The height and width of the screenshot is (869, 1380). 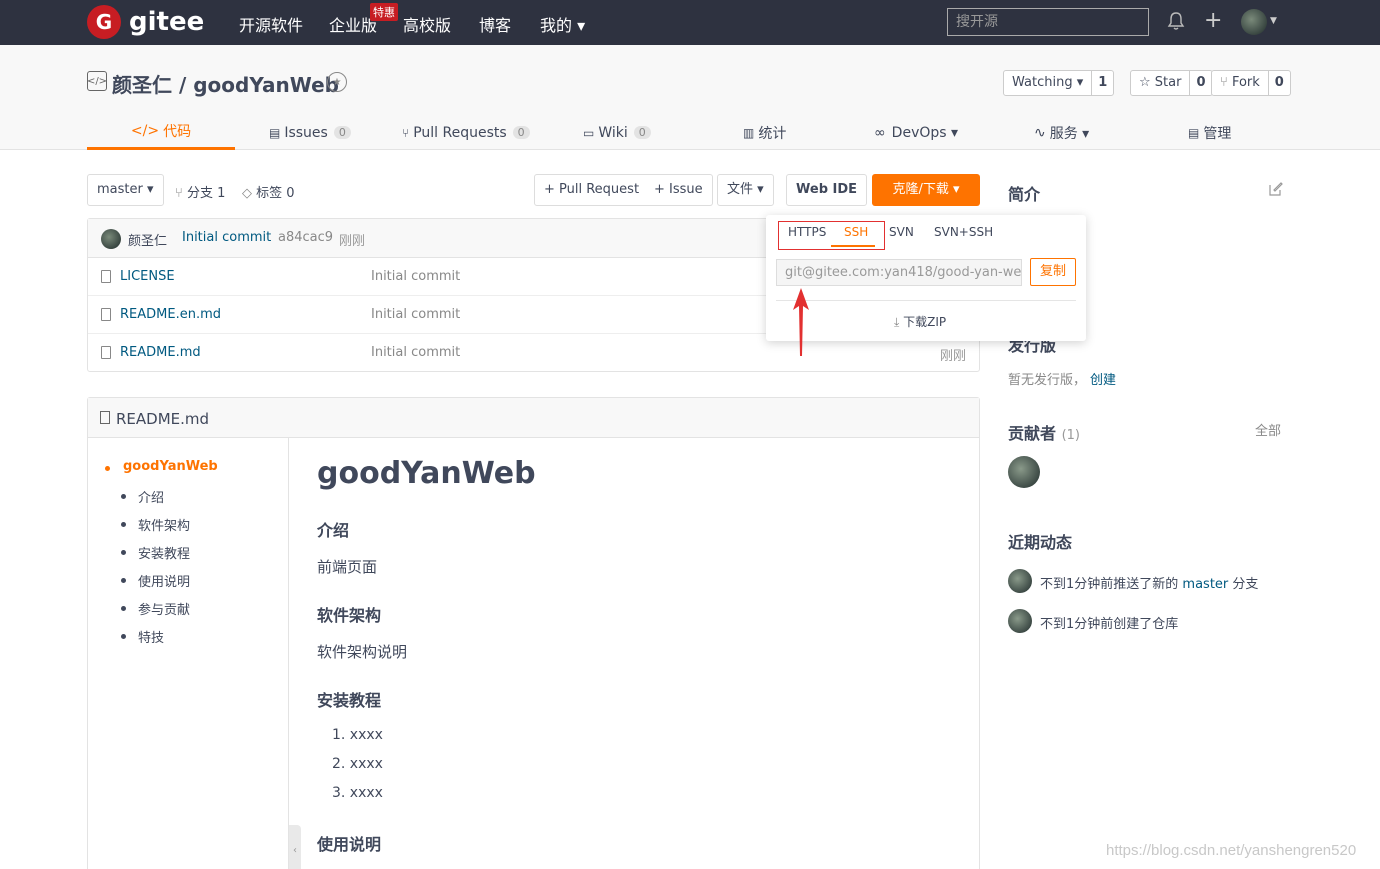 I want to click on copy-button: 复制, so click(x=1053, y=272).